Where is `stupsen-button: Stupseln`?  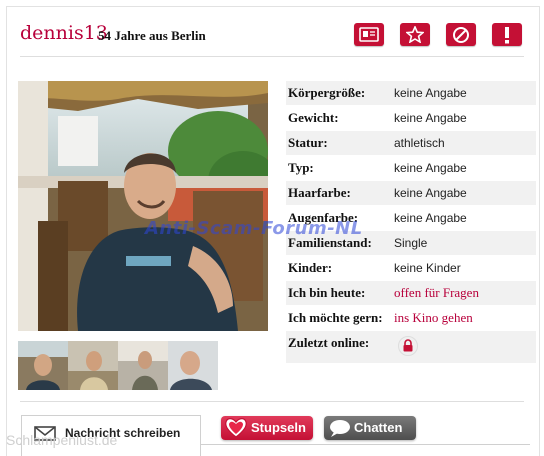 stupsen-button: Stupseln is located at coordinates (267, 428).